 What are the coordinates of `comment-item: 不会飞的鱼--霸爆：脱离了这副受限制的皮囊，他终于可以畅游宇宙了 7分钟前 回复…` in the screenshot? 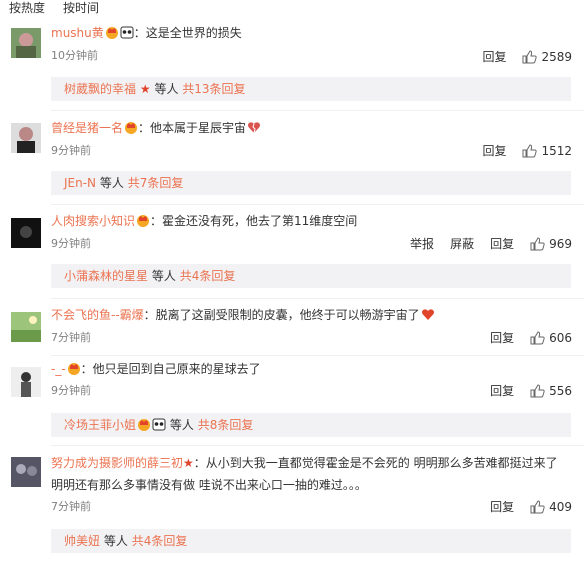 It's located at (292, 328).